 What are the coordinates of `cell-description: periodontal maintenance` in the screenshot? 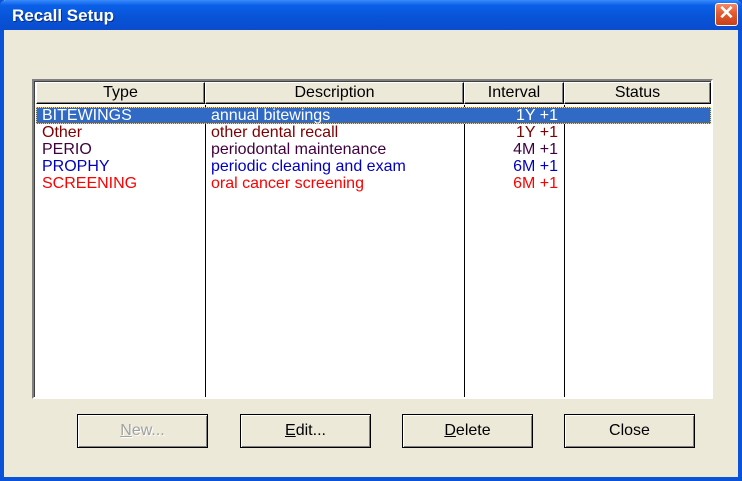 It's located at (299, 149).